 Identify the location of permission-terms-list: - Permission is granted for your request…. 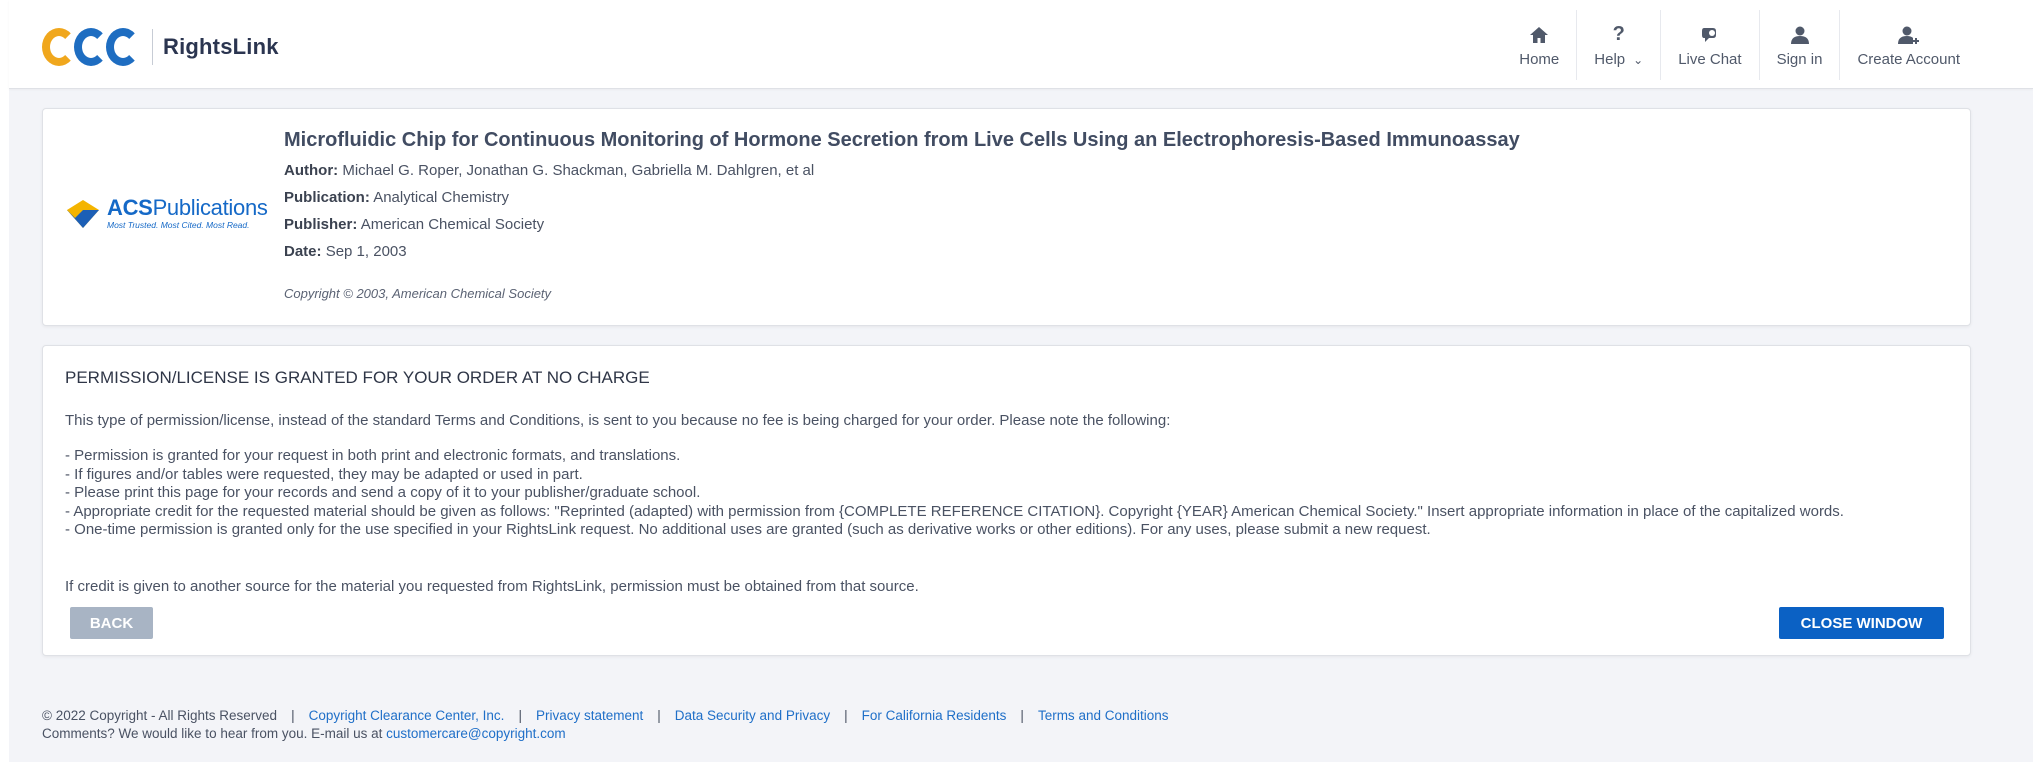
(1010, 493).